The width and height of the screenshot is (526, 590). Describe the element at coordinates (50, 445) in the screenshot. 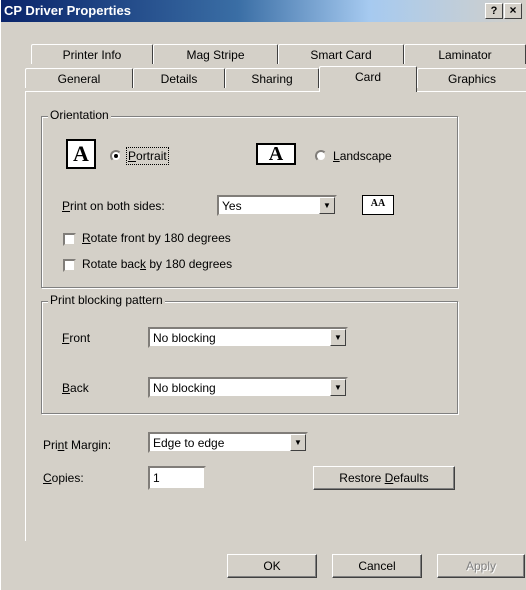

I see `label-text: Pri` at that location.